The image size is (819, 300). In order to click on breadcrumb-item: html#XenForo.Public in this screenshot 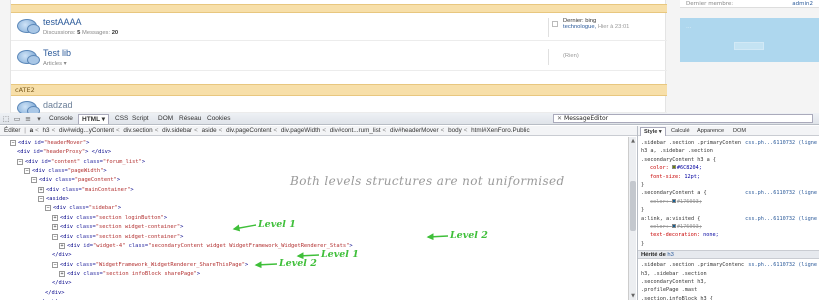, I will do `click(500, 130)`.